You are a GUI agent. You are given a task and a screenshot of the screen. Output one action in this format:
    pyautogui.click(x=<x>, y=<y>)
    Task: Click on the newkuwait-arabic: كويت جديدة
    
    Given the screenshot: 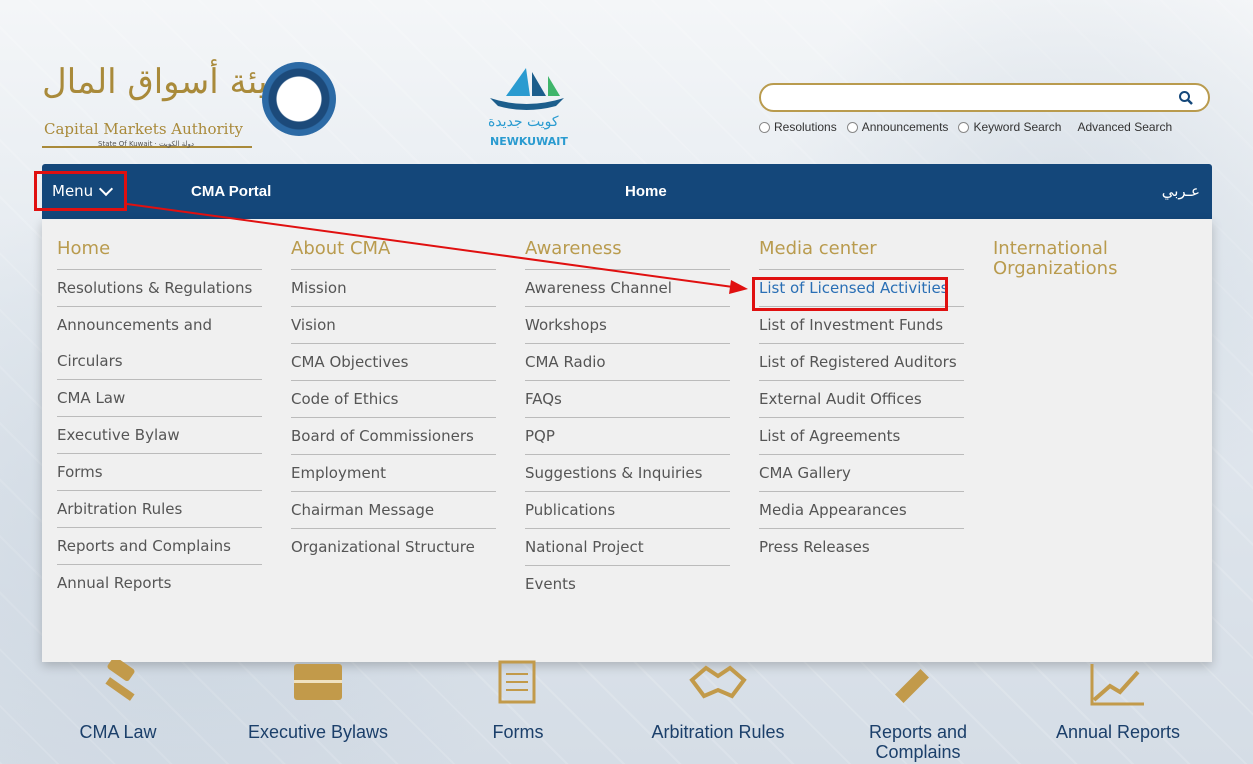 What is the action you would take?
    pyautogui.click(x=523, y=122)
    